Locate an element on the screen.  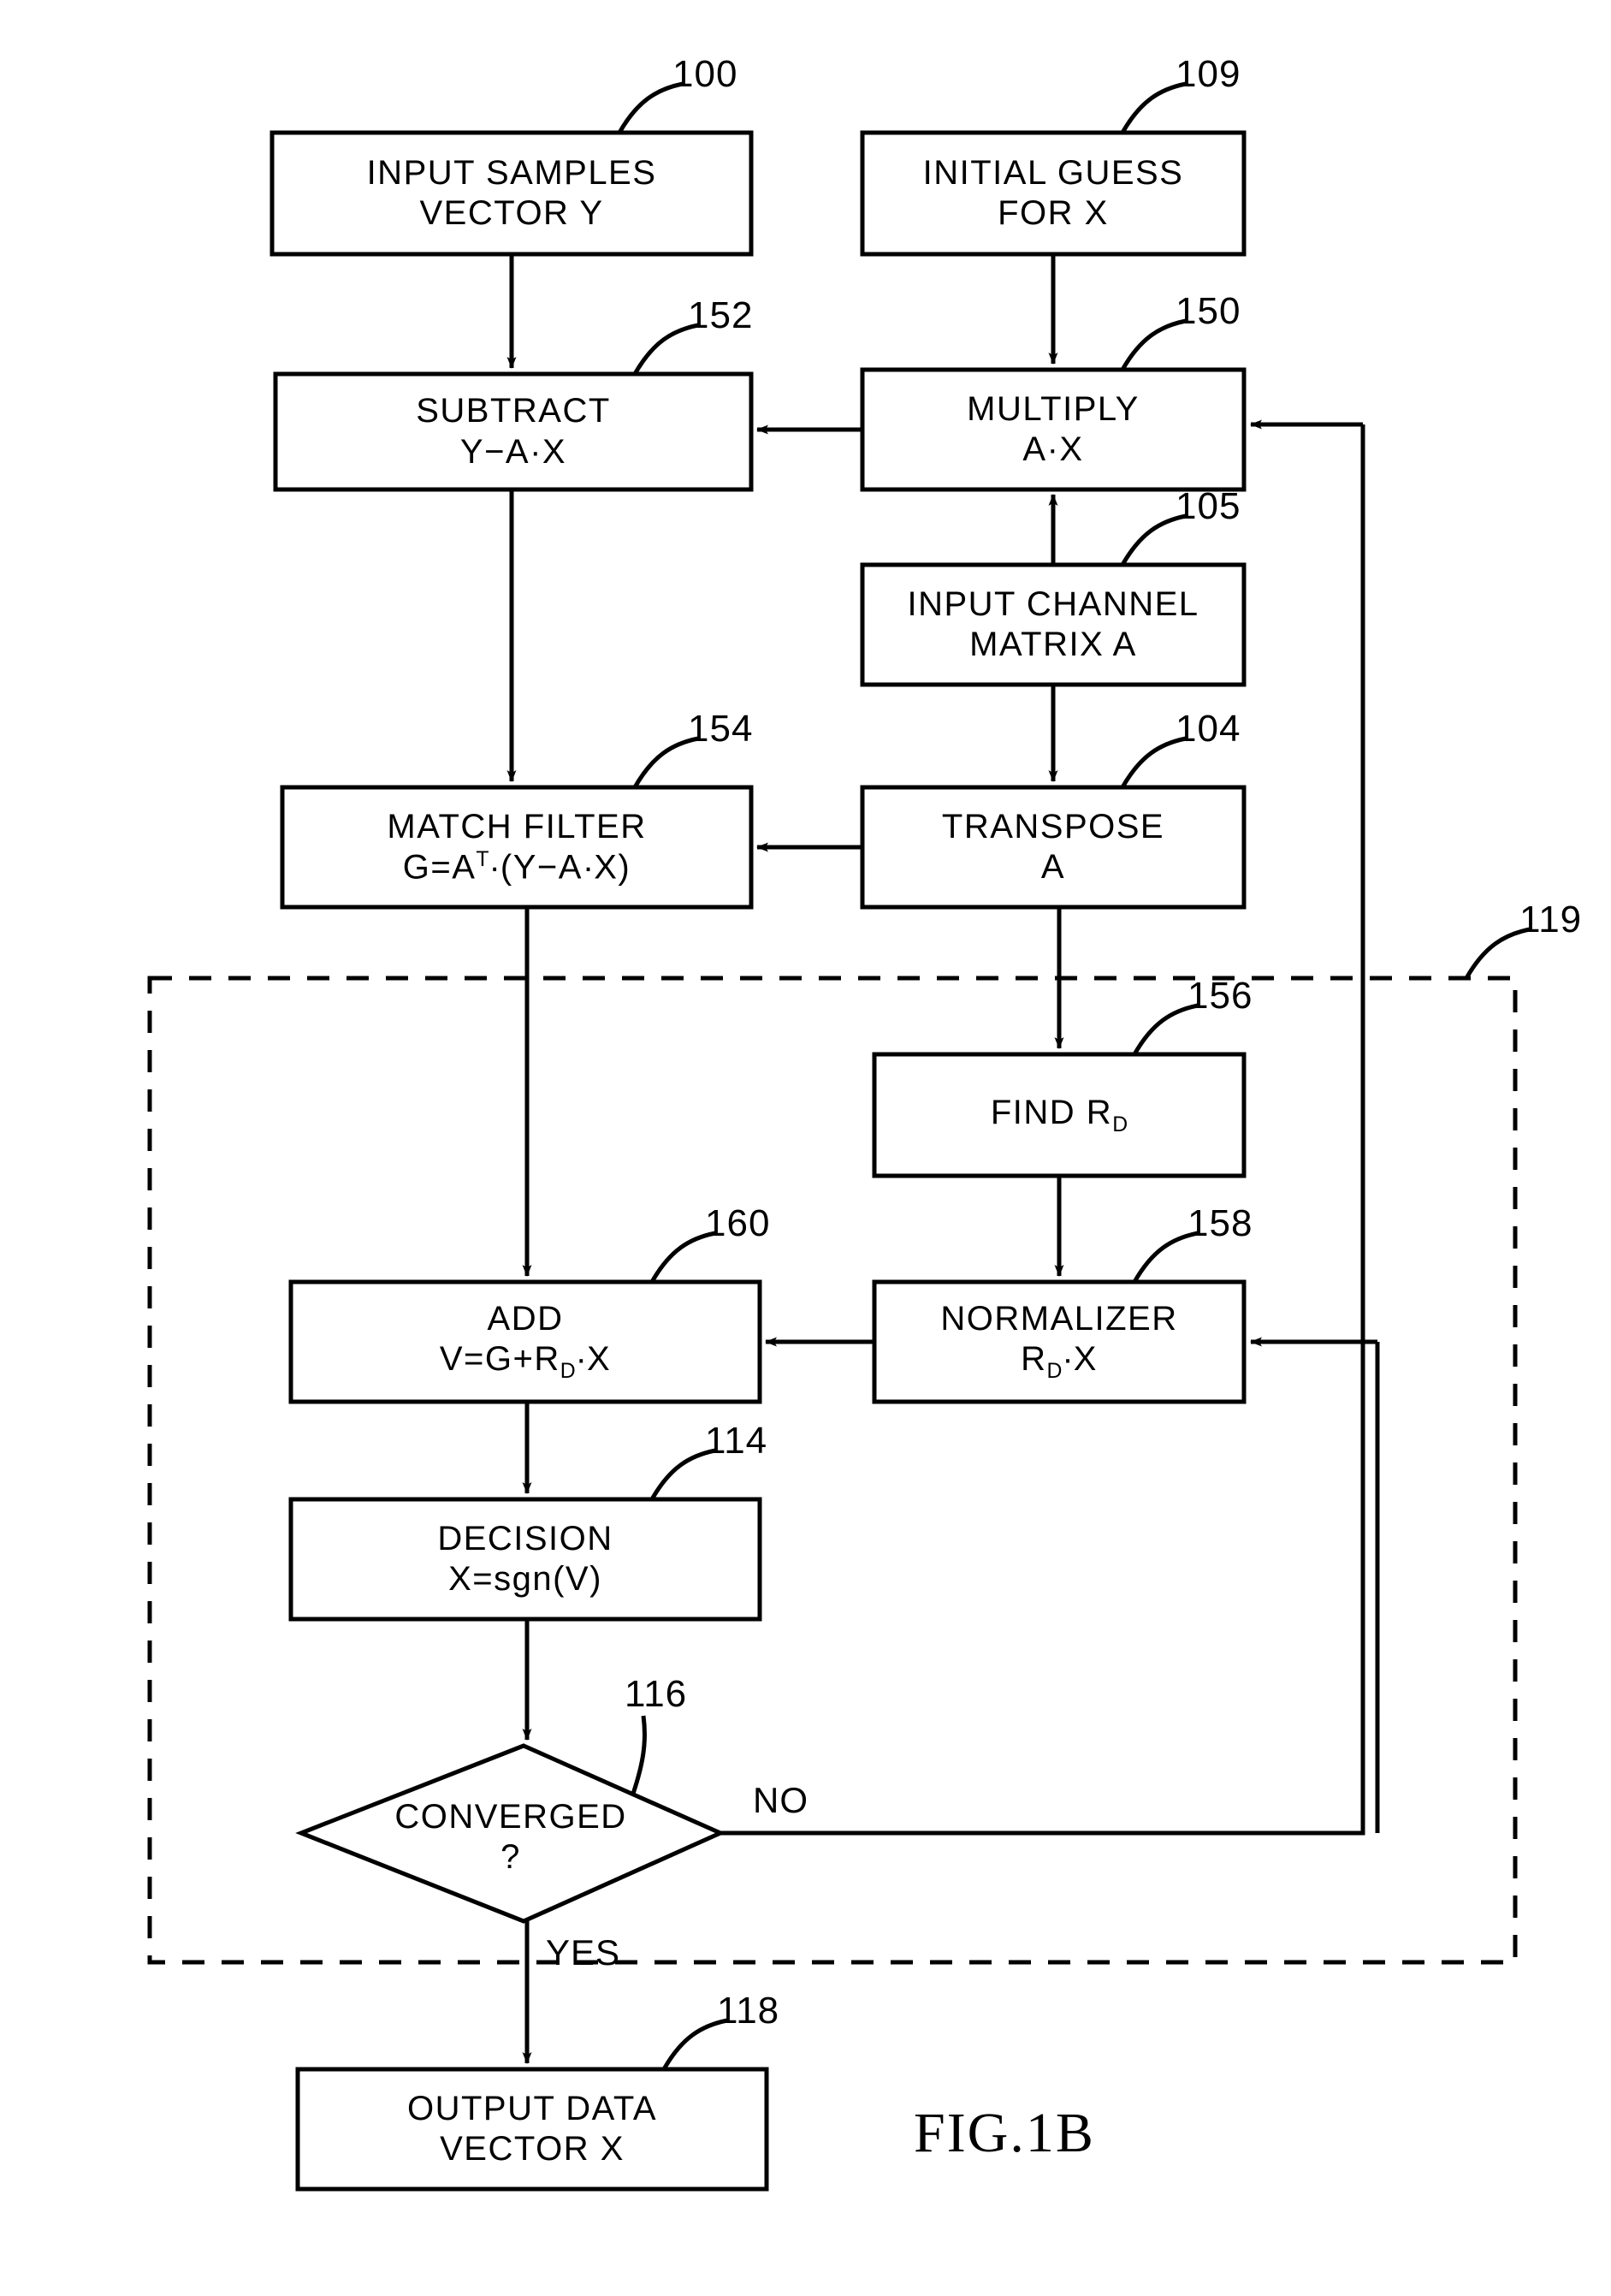
box-transpose is located at coordinates (1054, 847).